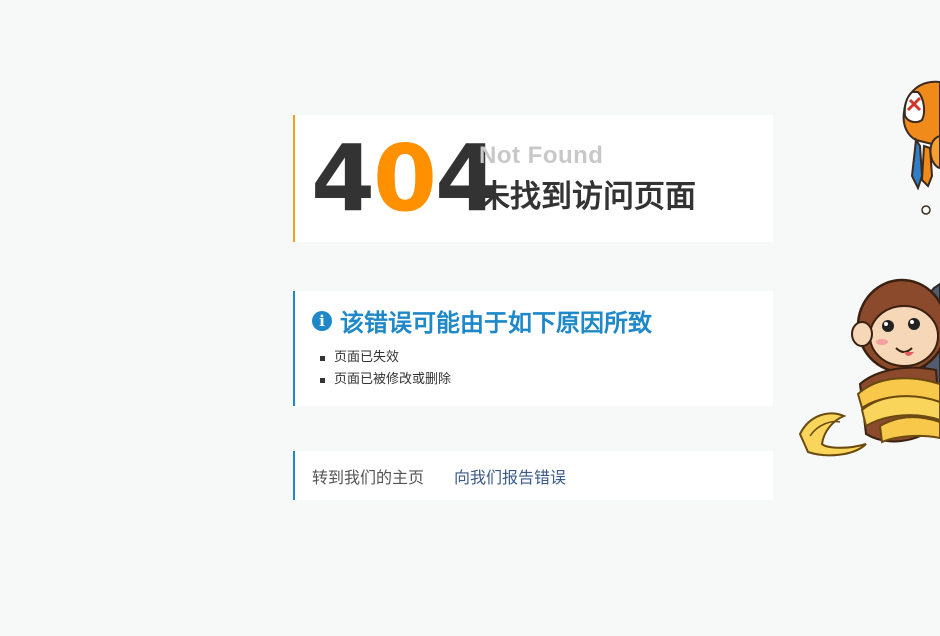  I want to click on reasons-card: i 该错误可能由于如下原因所致 页面已失效 页面已被修改或删除, so click(533, 348).